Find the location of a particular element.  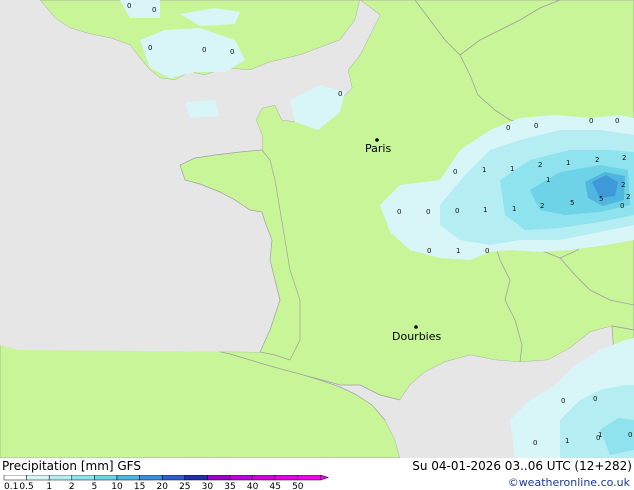

precipitation-legend: 0.1 0.5 1 2 5 10 15 20 25 30 35 40 45 50 is located at coordinates (166, 482).